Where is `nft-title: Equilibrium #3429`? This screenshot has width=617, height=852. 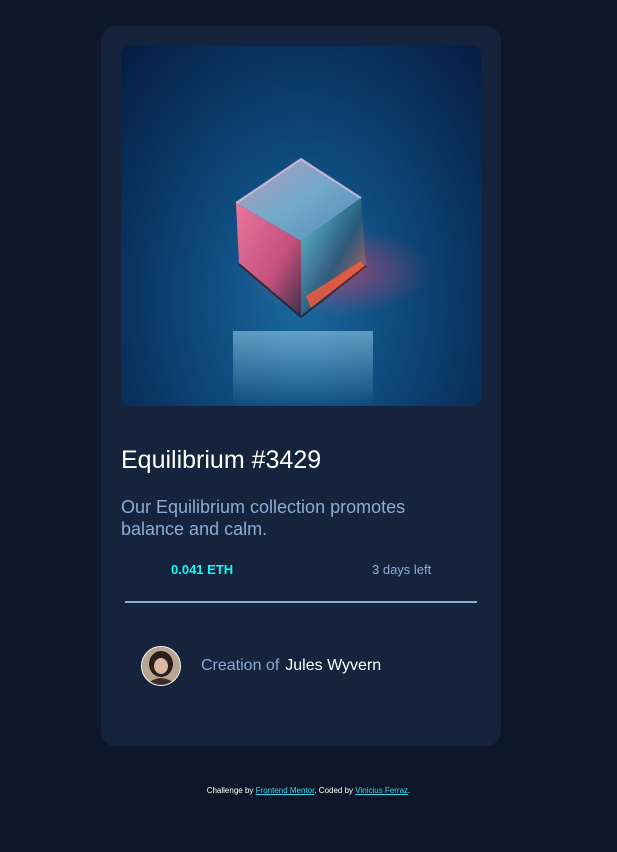
nft-title: Equilibrium #3429 is located at coordinates (221, 460).